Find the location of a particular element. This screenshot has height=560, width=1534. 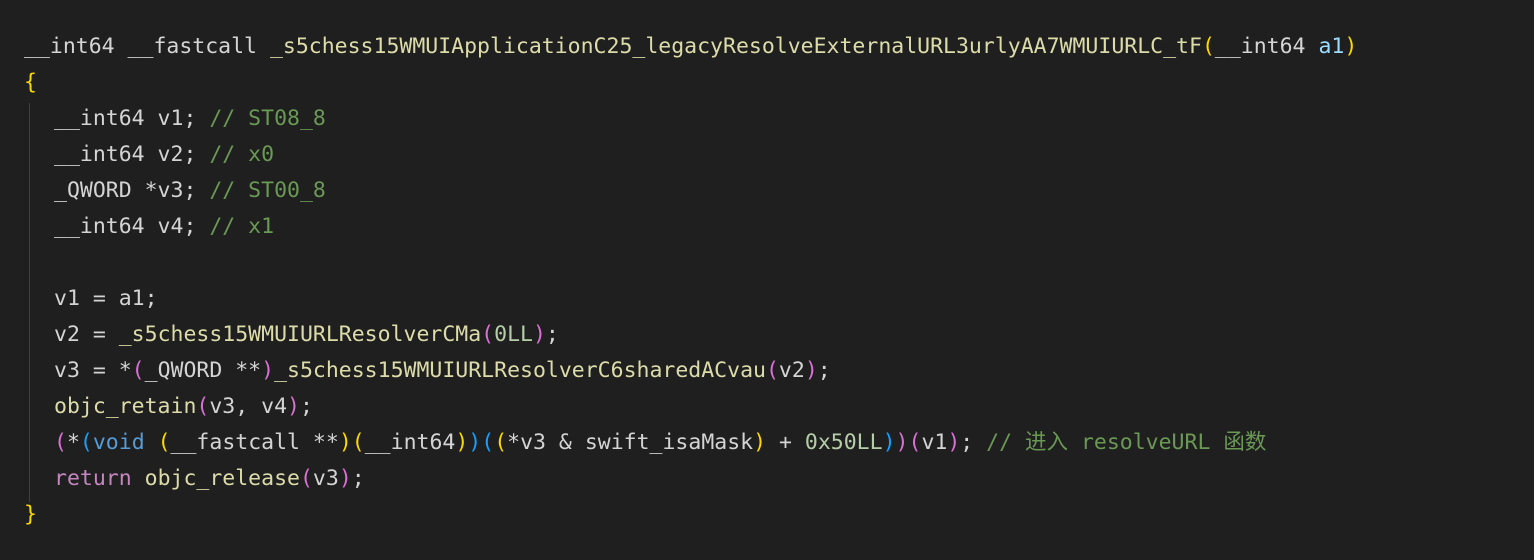

code-token: _s5chess15WMUIURLResolverC6sharedACvau is located at coordinates (520, 370).